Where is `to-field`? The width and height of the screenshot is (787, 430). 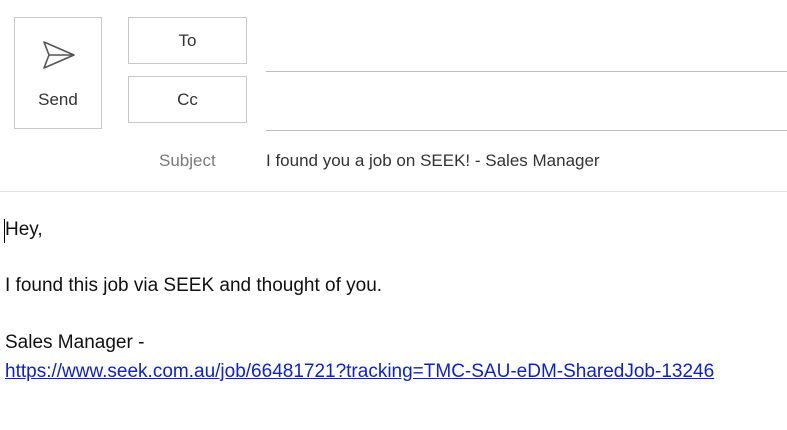 to-field is located at coordinates (526, 52).